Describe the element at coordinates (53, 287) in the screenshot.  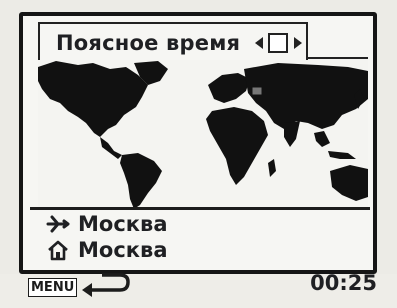
I see `menu-button: MENU` at that location.